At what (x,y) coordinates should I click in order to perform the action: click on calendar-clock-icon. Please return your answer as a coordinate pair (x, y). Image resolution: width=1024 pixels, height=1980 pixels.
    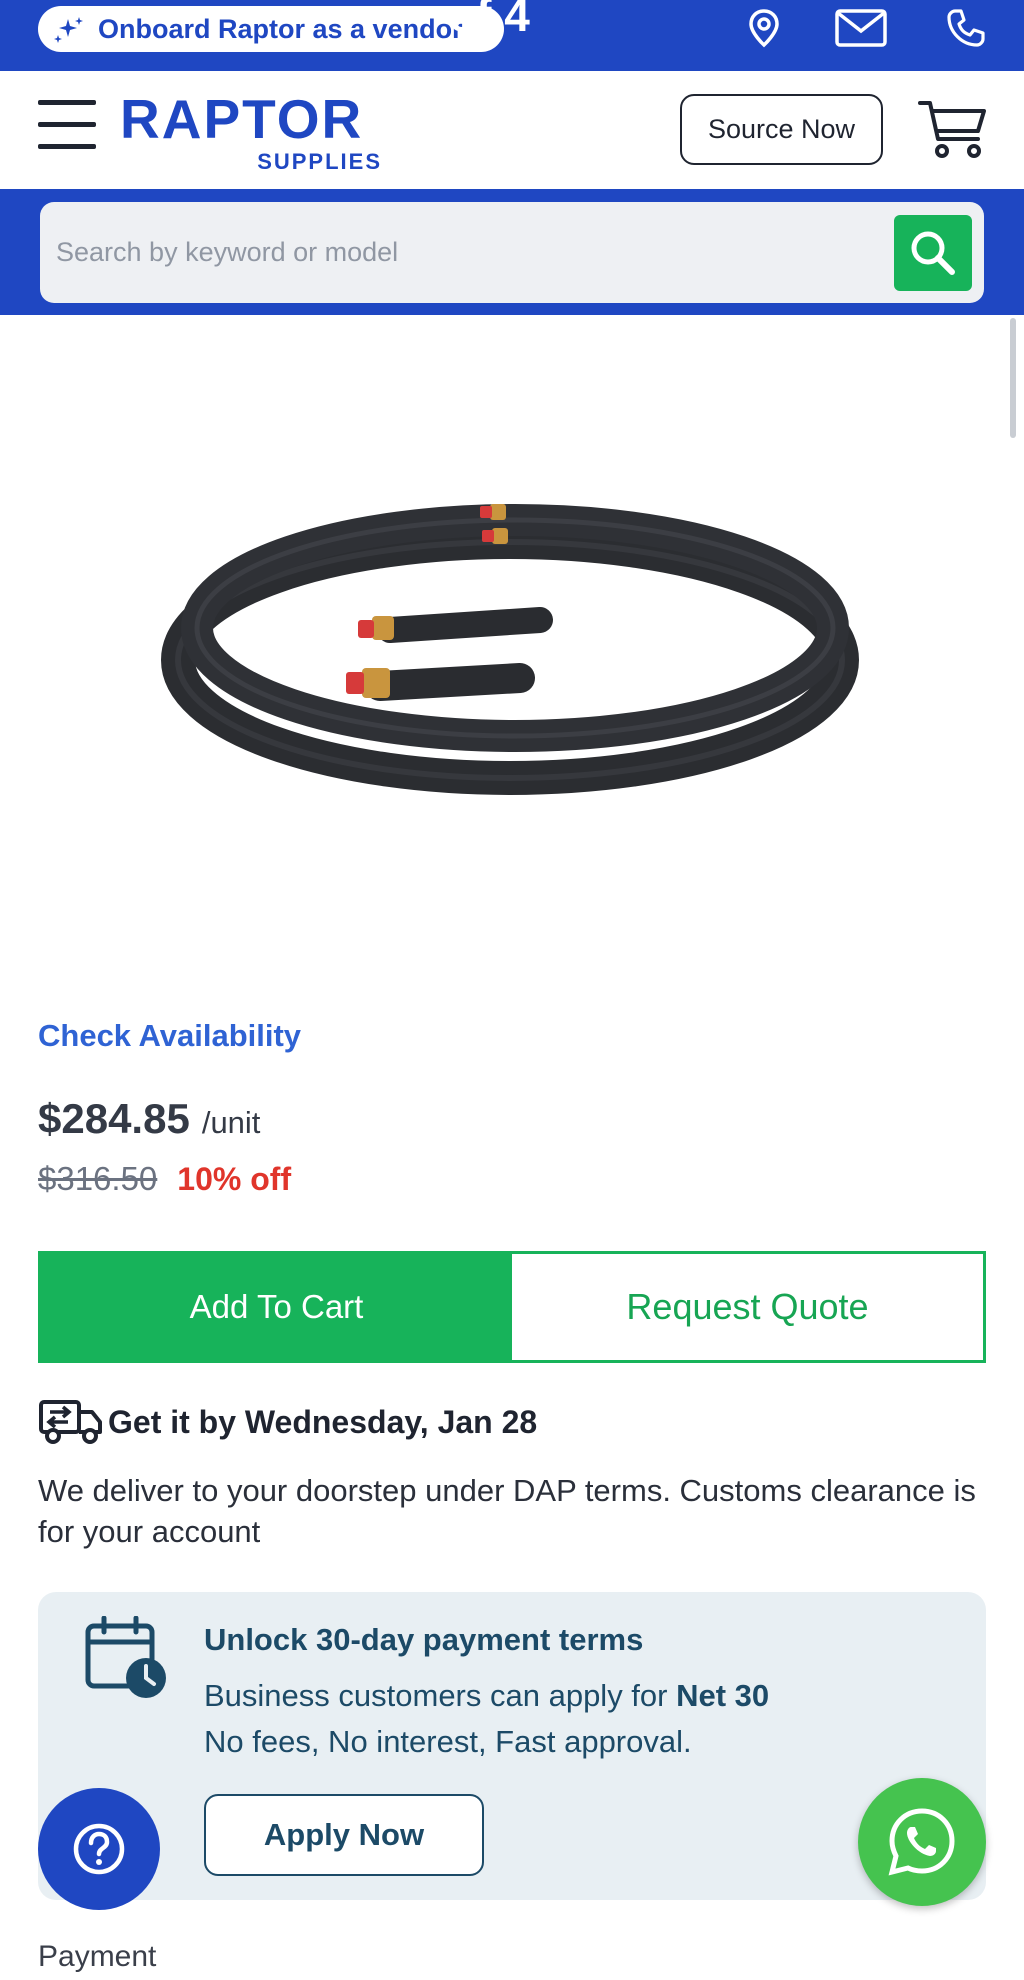
    Looking at the image, I should click on (125, 1657).